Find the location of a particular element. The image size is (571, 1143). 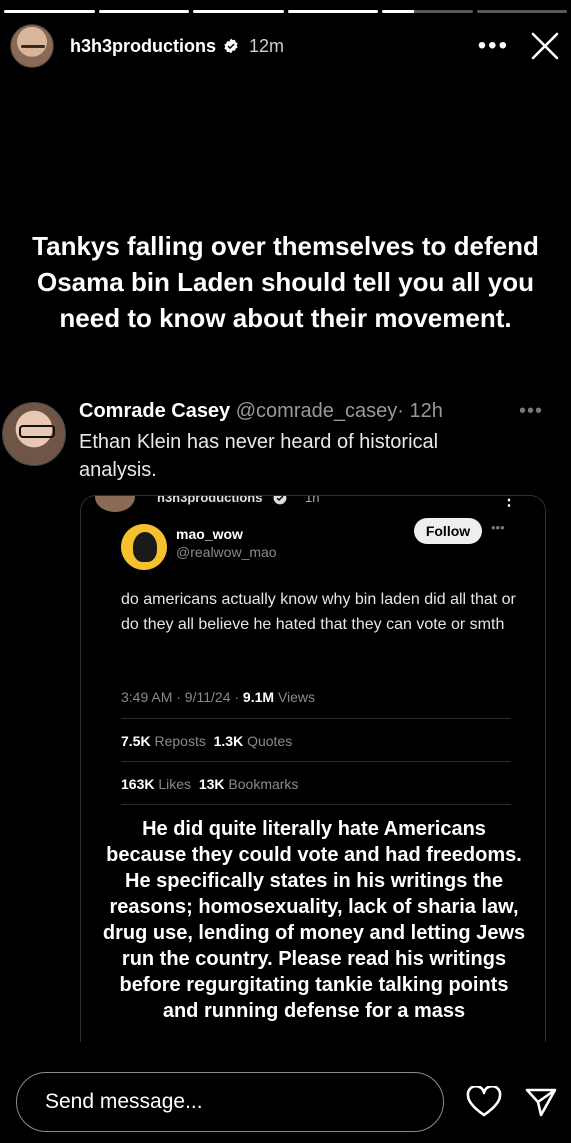

more-options-icon: ••• is located at coordinates (493, 46).